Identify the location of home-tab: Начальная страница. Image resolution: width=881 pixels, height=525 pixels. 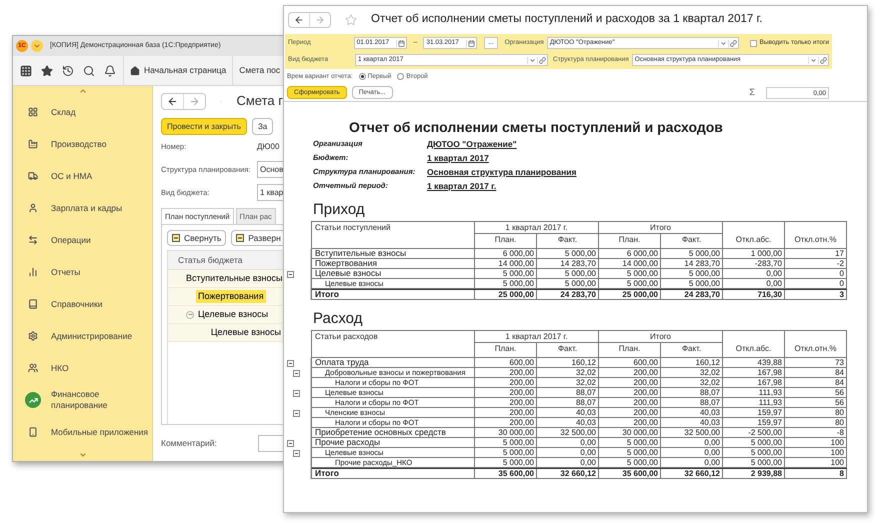
(179, 70).